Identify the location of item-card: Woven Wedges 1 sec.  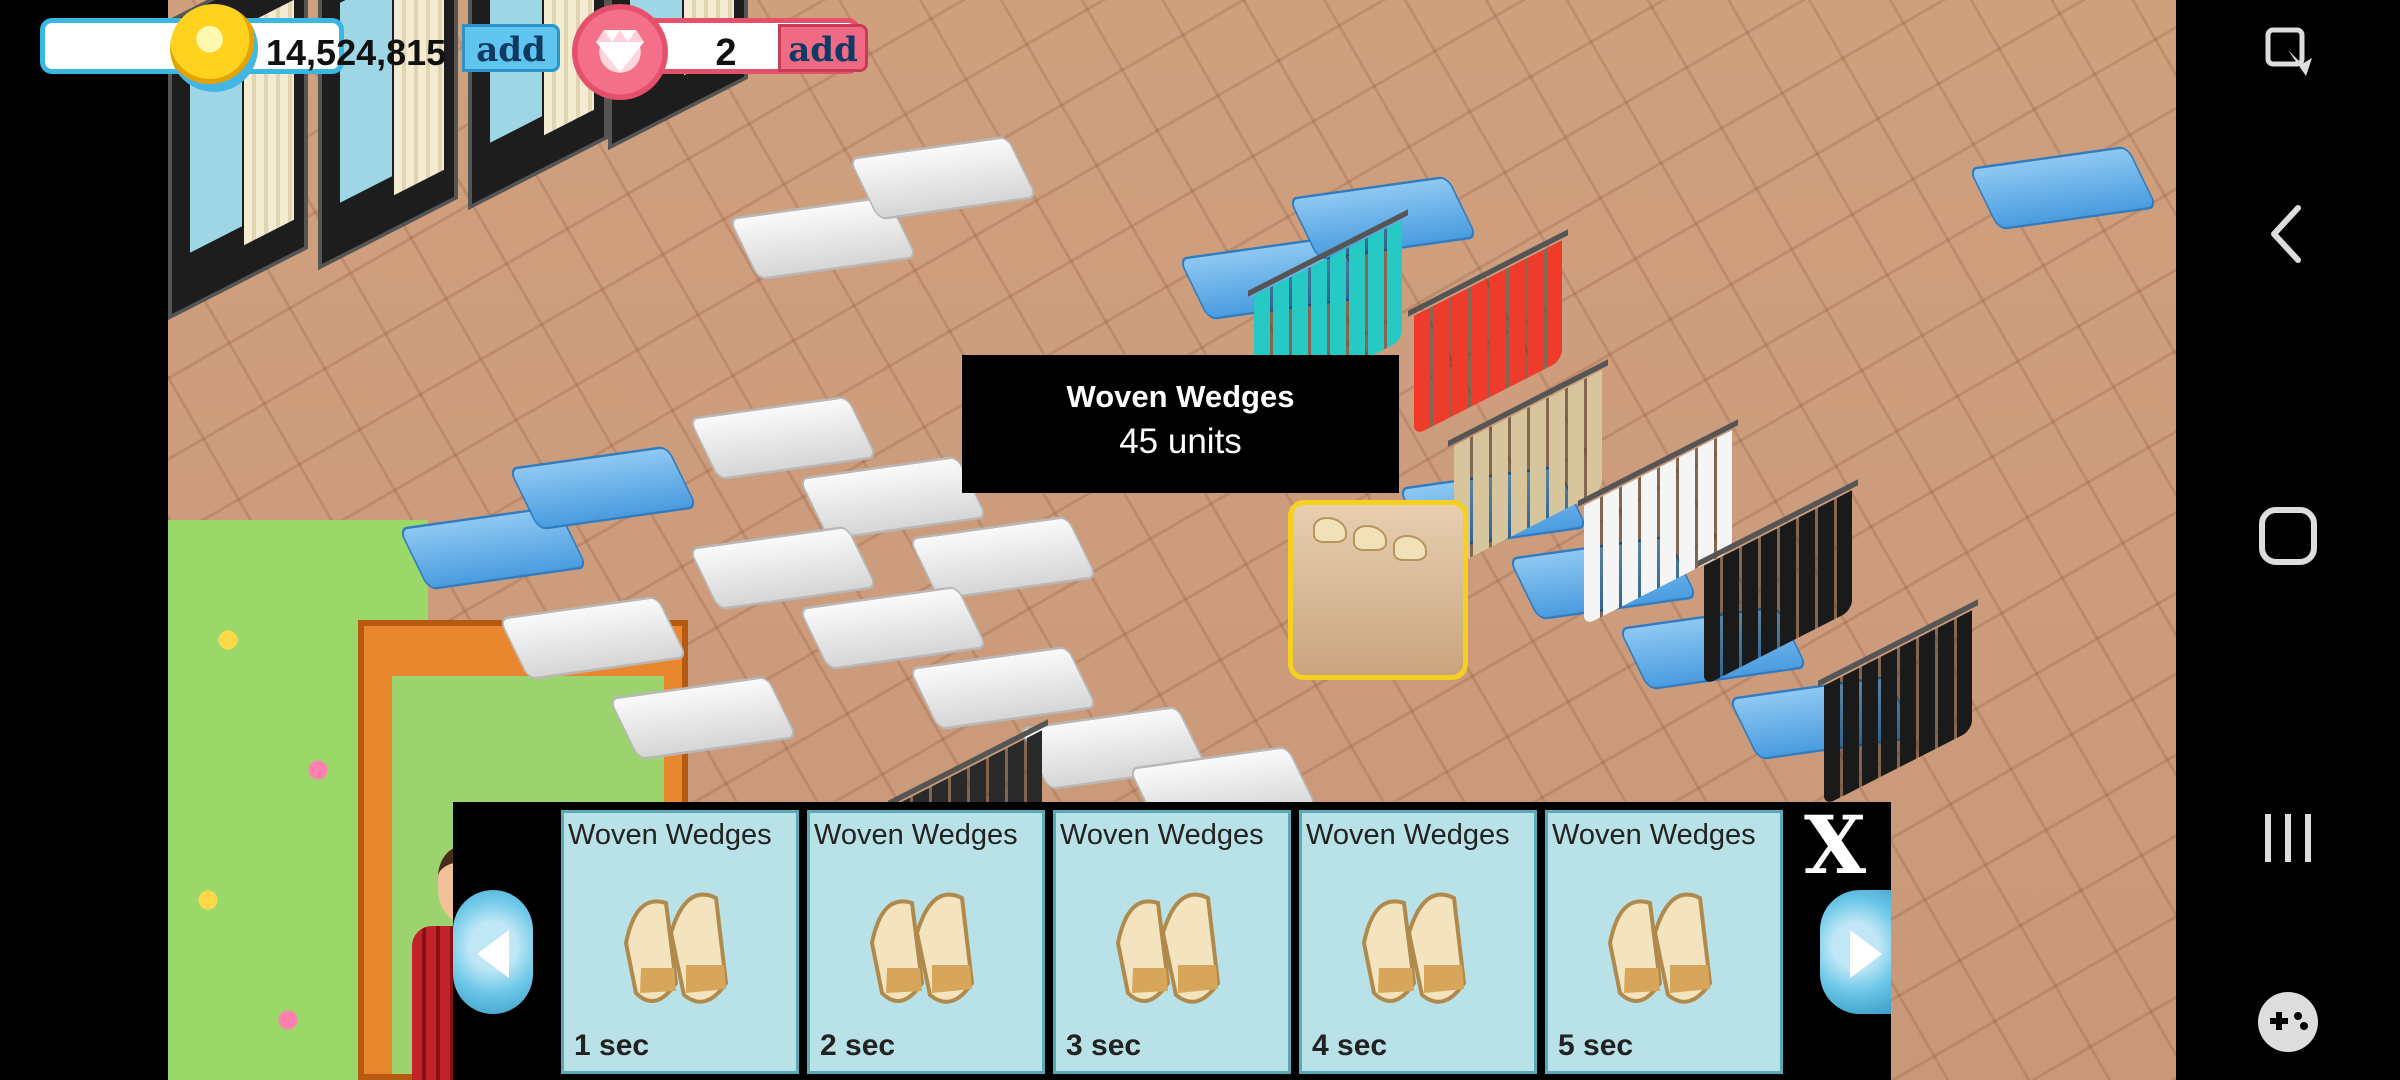
(680, 942).